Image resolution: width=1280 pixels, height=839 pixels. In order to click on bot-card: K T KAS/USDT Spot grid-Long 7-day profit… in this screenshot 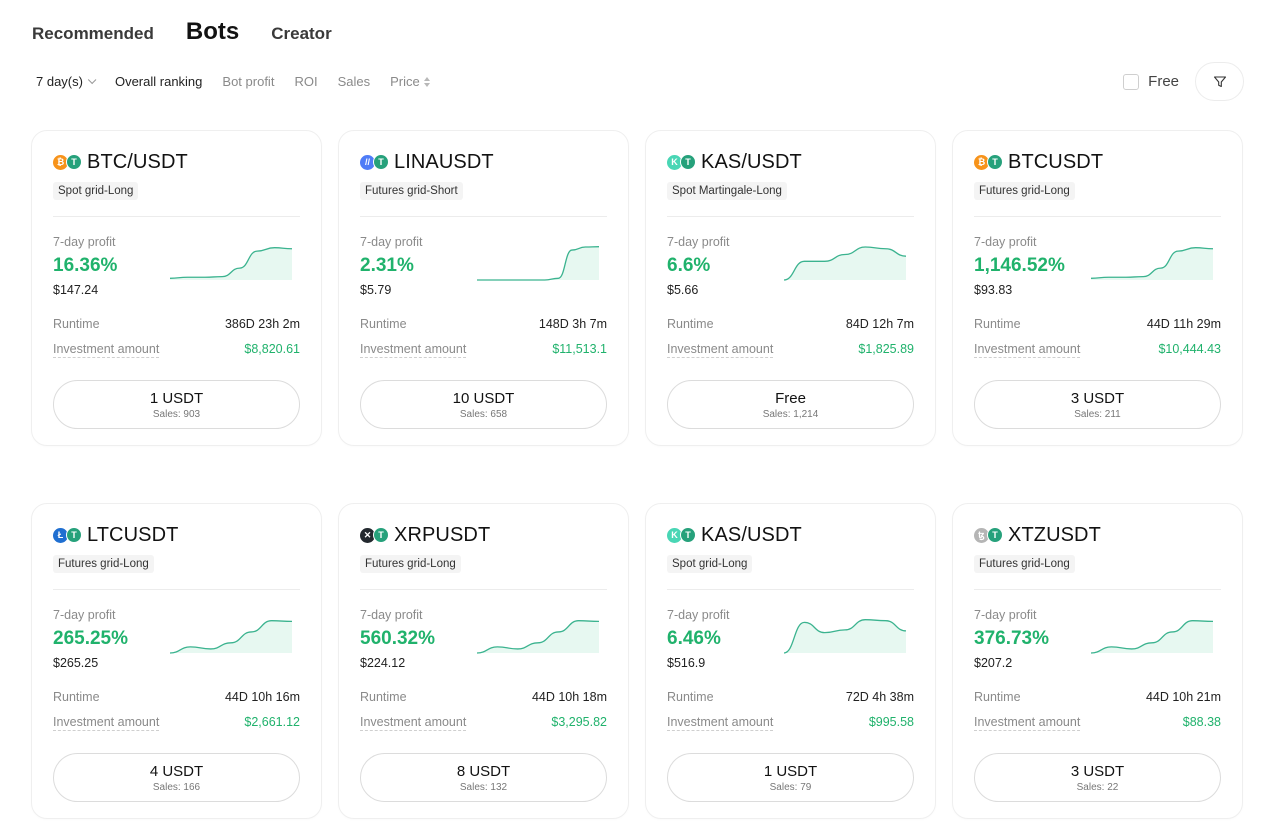, I will do `click(790, 661)`.